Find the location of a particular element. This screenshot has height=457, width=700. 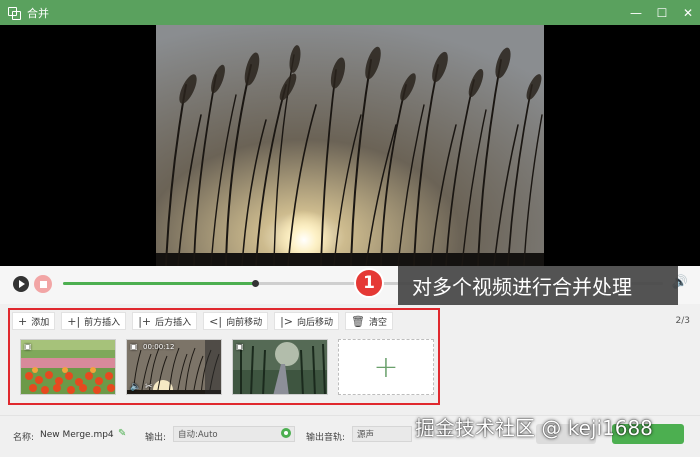

callout-label: 对多个视频进行合并处理 is located at coordinates (538, 285).